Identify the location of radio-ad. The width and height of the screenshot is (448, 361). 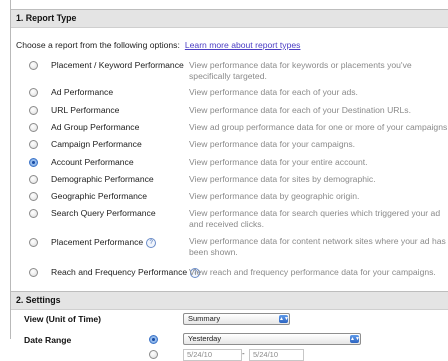
(33, 92).